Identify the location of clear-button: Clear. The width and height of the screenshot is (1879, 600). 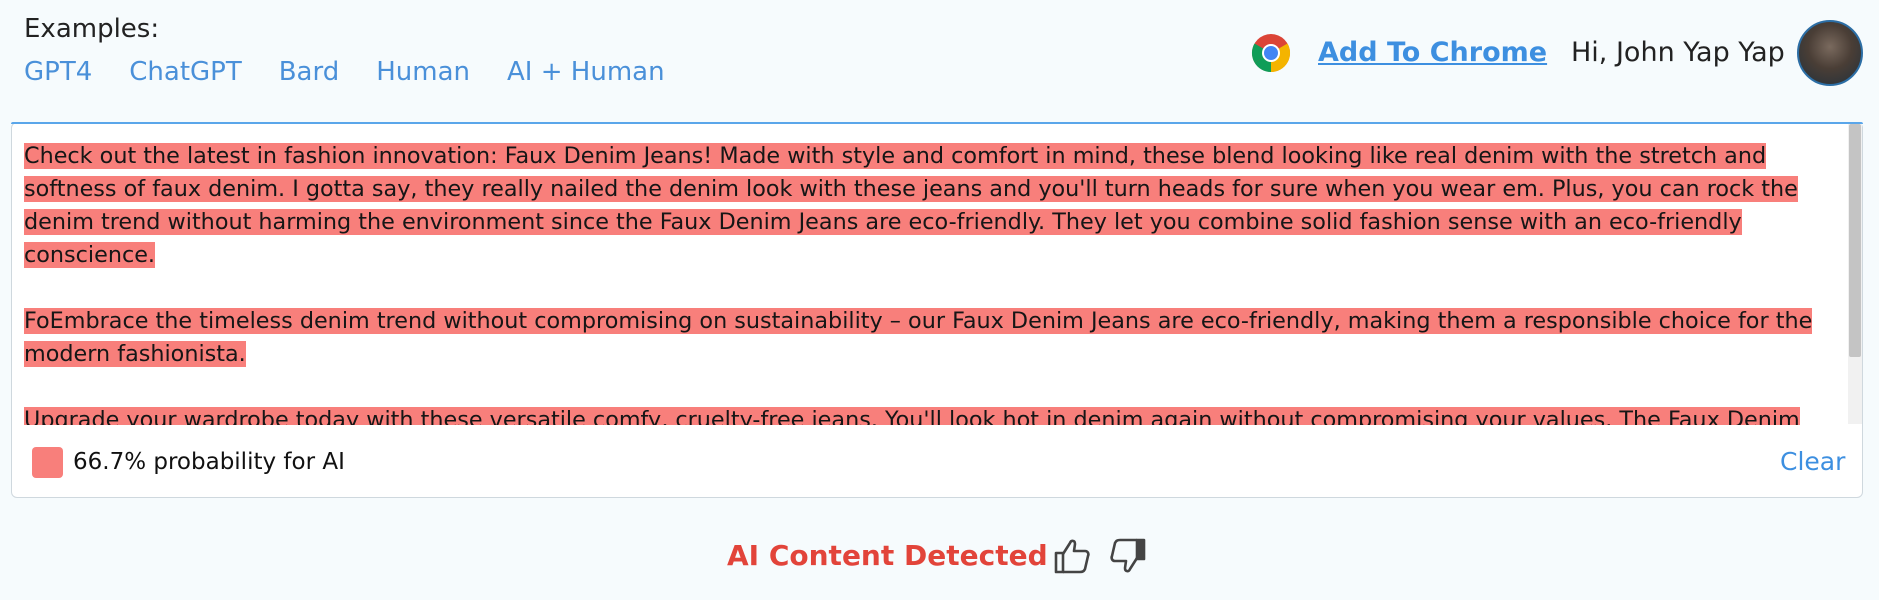
(1812, 461).